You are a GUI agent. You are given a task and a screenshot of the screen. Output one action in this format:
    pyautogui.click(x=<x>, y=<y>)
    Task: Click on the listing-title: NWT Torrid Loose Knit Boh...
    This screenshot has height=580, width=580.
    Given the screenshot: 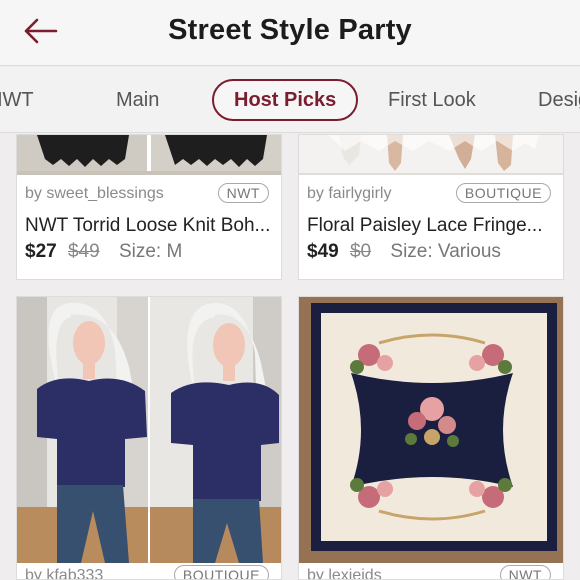 What is the action you would take?
    pyautogui.click(x=153, y=226)
    